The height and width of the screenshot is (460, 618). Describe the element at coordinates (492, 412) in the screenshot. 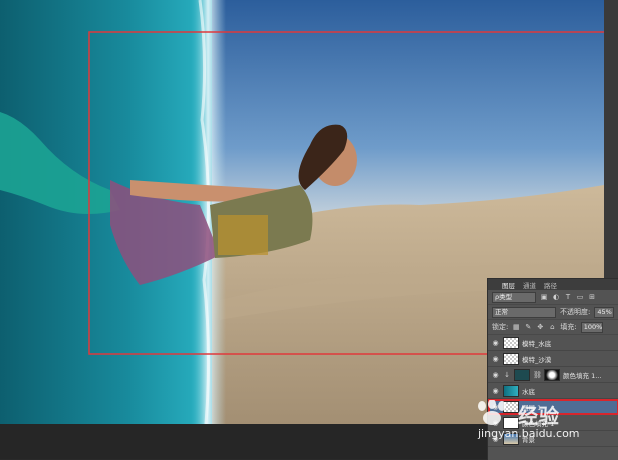

I see `paw-logo-icon` at that location.